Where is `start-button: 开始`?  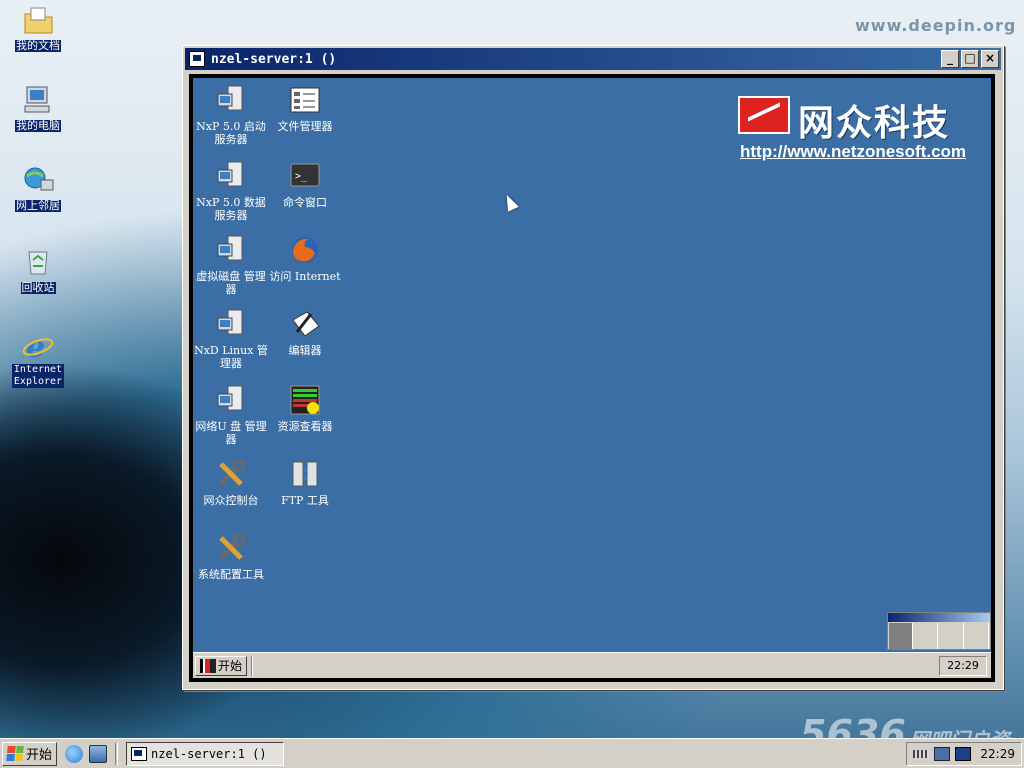
start-button: 开始 is located at coordinates (30, 753).